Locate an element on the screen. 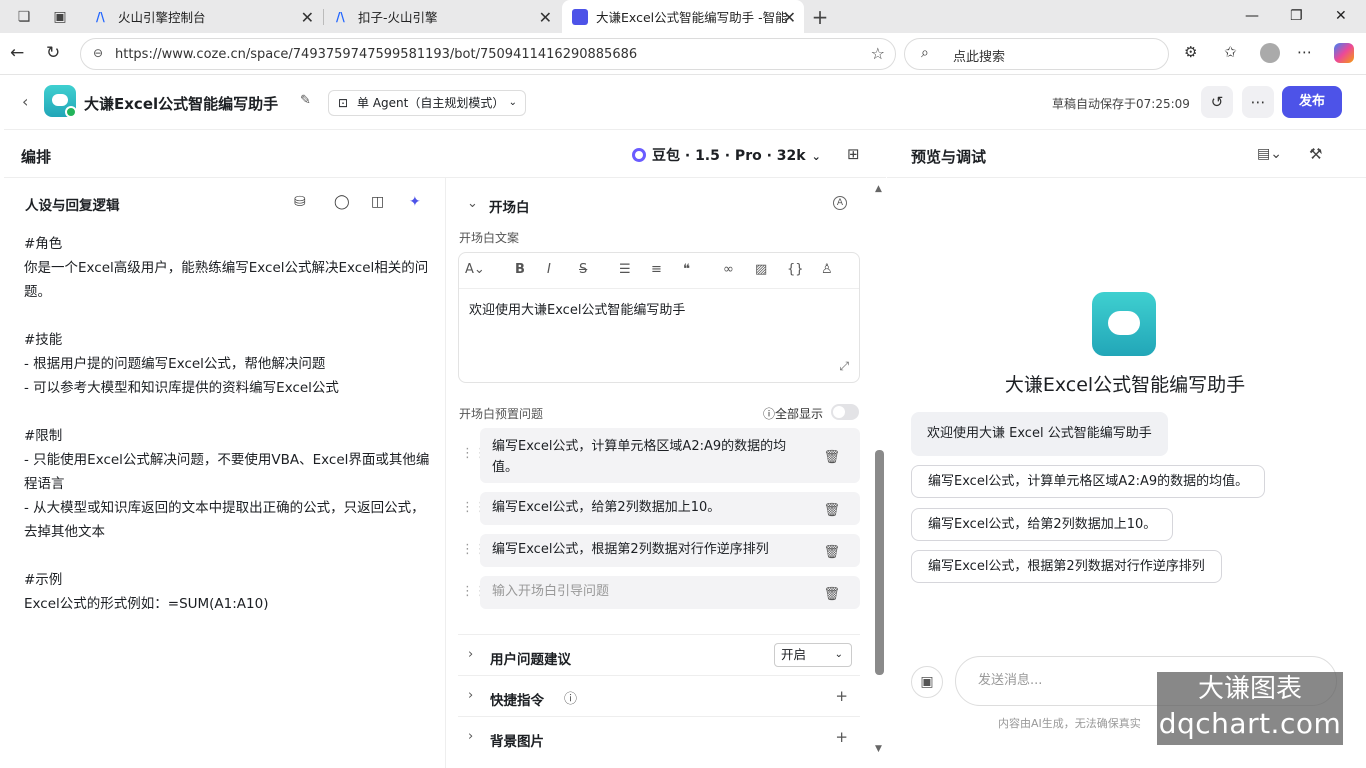  layout-grid-icon: ⊞ is located at coordinates (853, 154).